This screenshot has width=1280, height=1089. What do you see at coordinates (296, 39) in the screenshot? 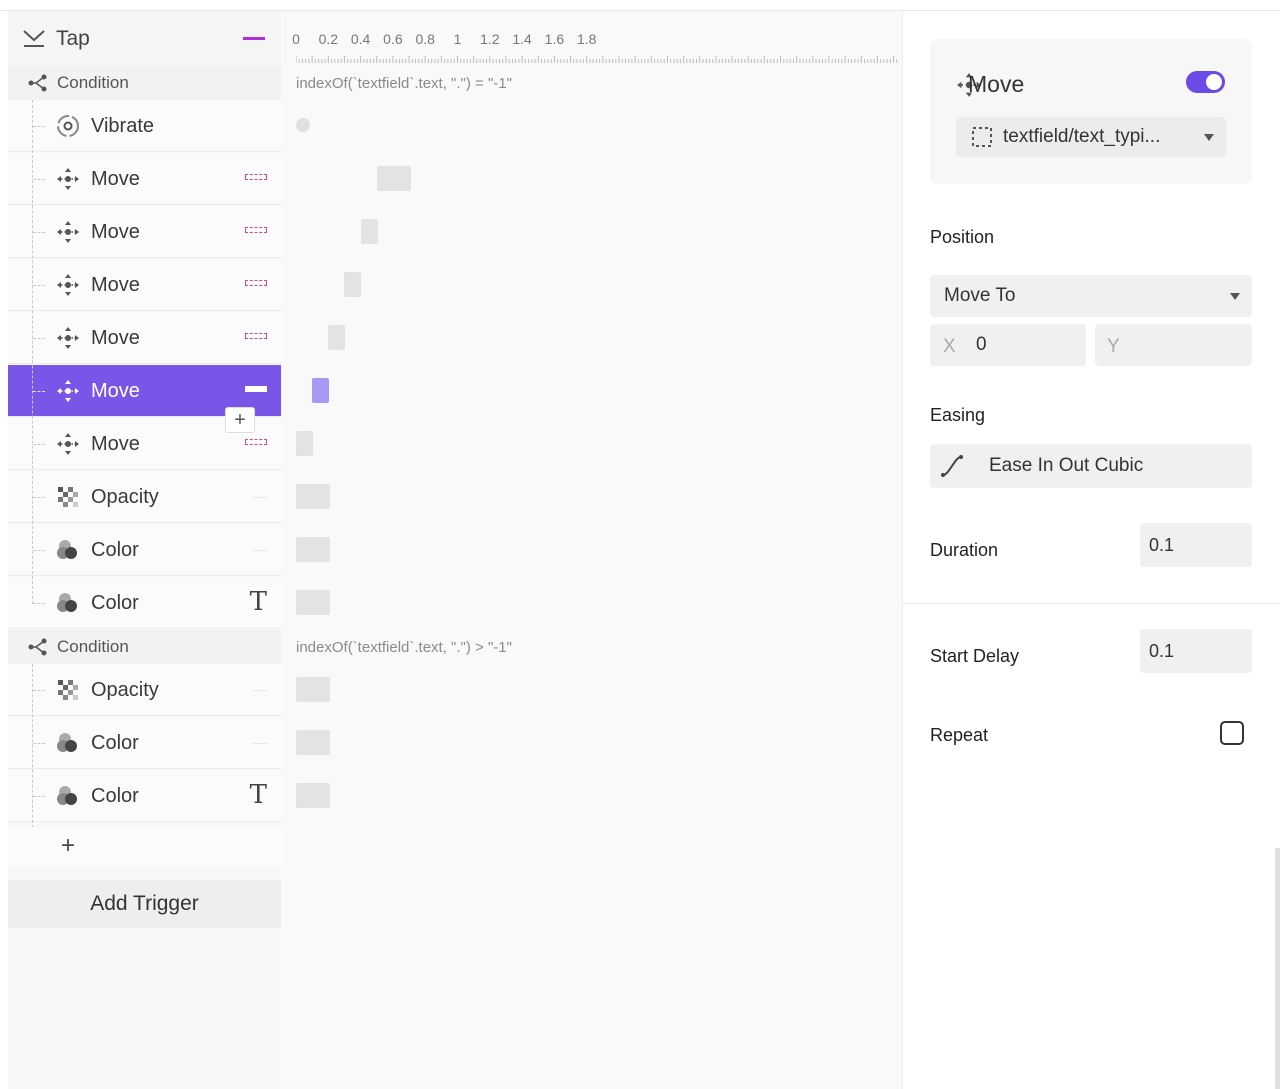
I see `ruler-tick-label: 0` at bounding box center [296, 39].